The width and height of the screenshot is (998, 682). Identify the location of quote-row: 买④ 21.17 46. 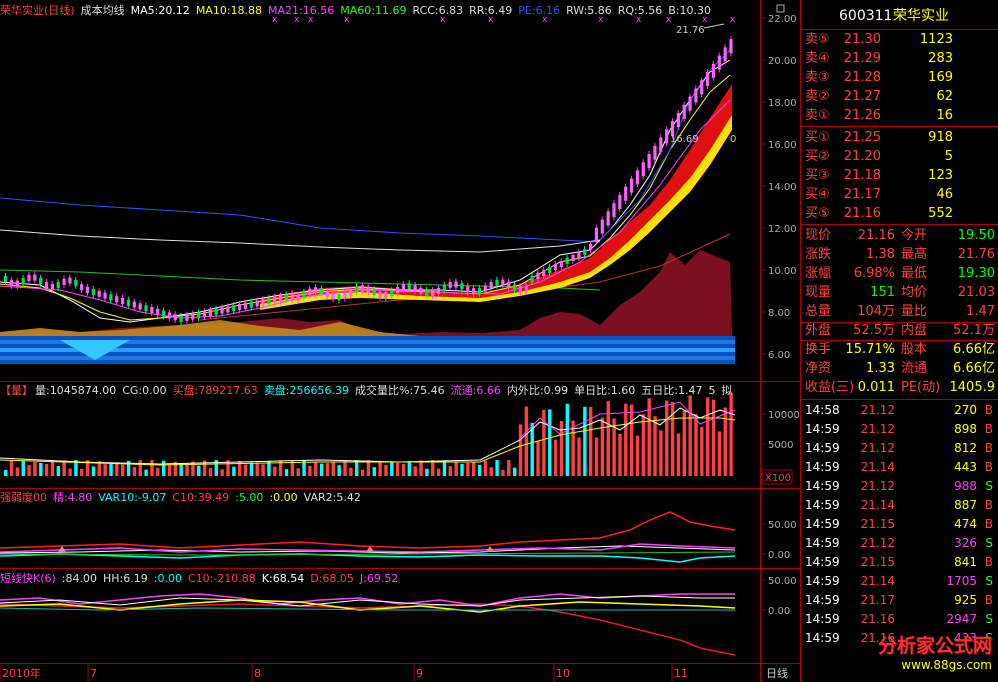
(899, 195).